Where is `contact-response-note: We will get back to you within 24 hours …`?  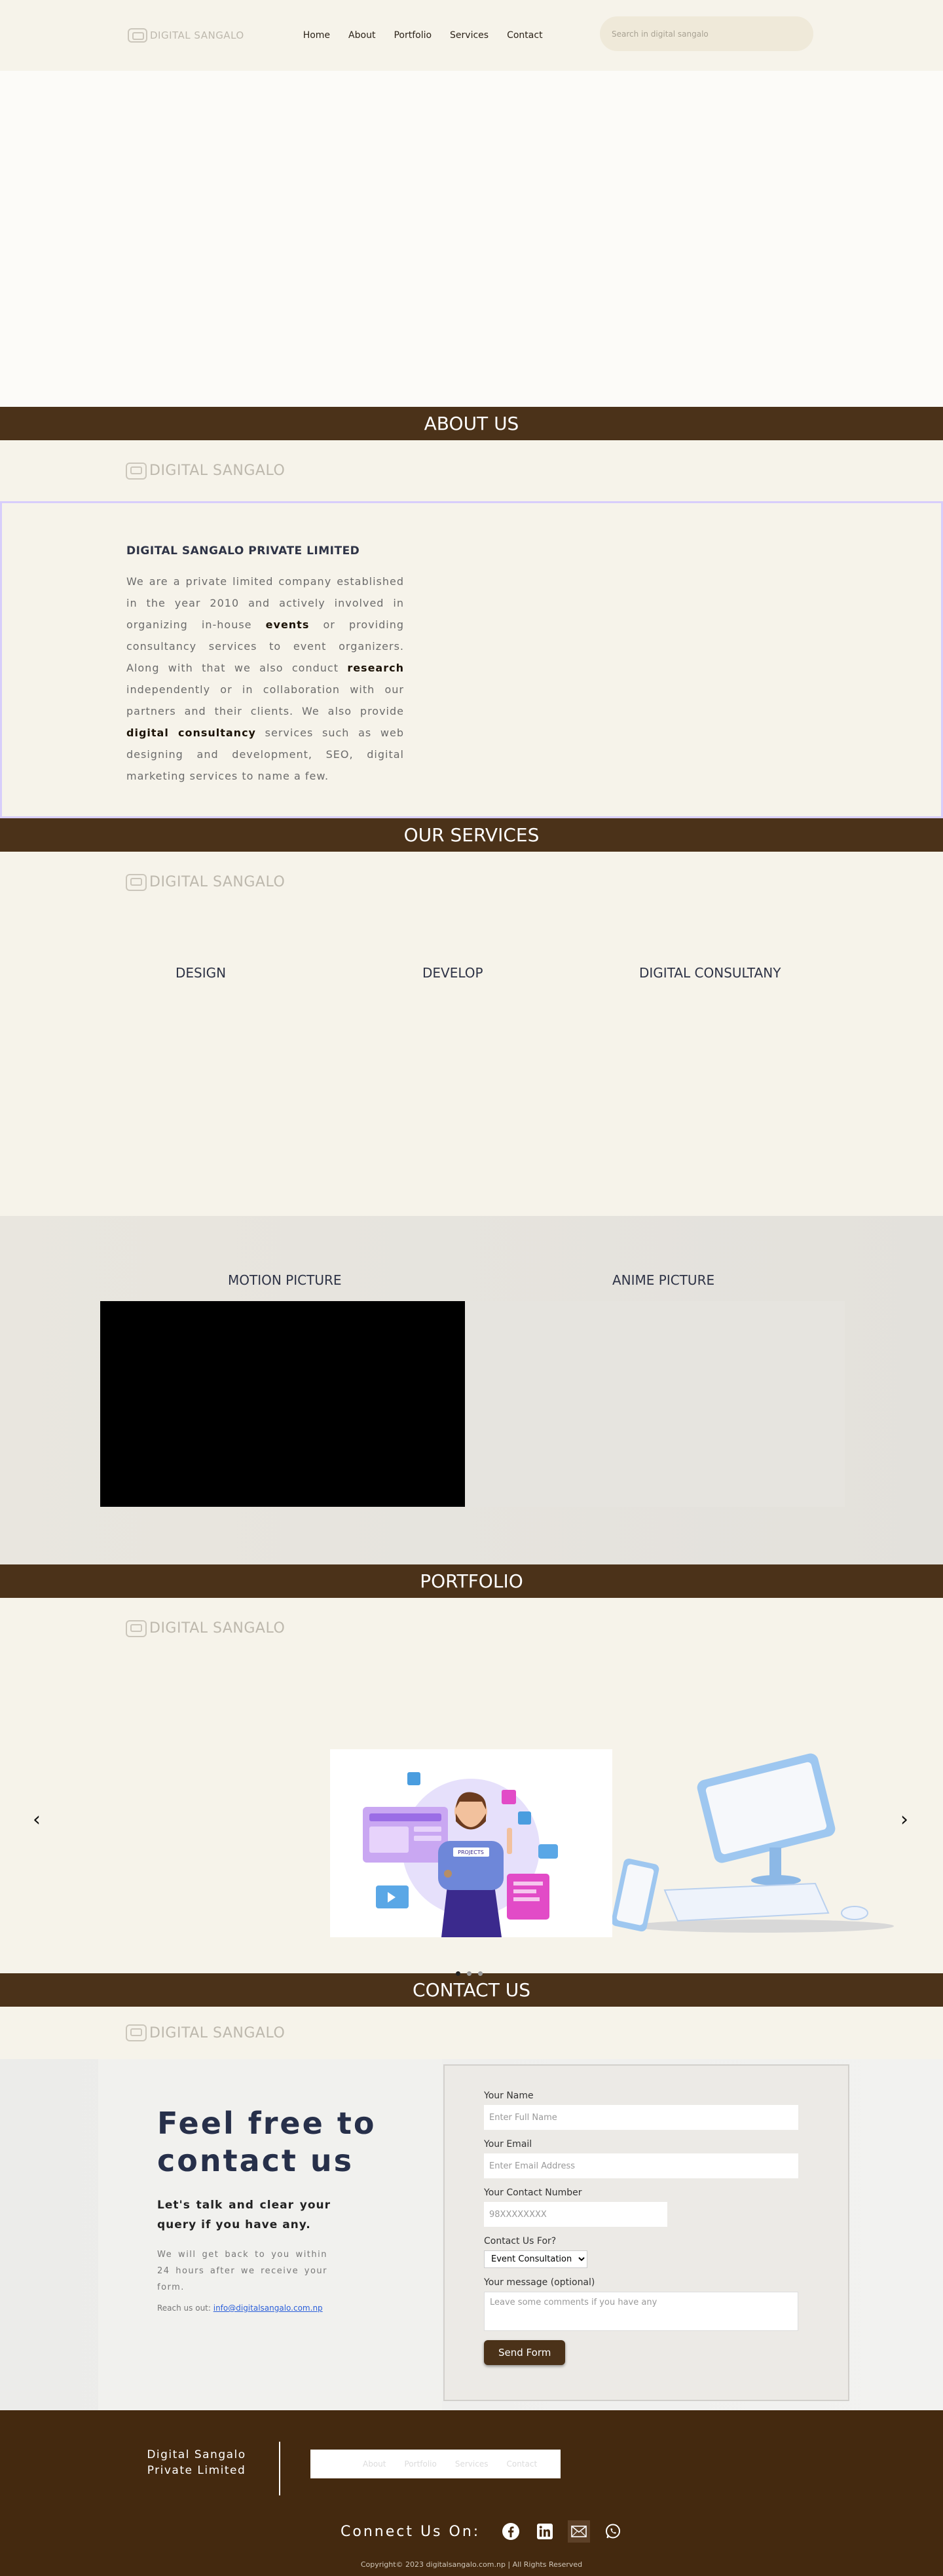 contact-response-note: We will get back to you within 24 hours … is located at coordinates (242, 2271).